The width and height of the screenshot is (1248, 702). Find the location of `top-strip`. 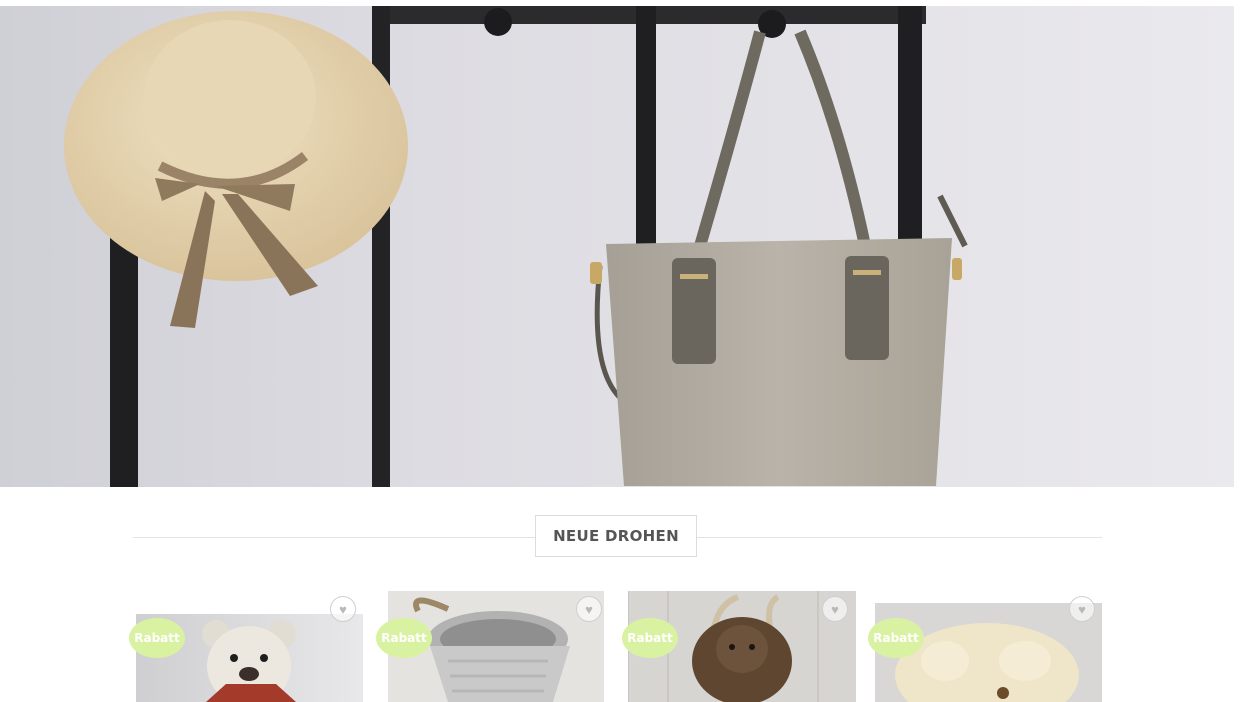

top-strip is located at coordinates (624, 3).